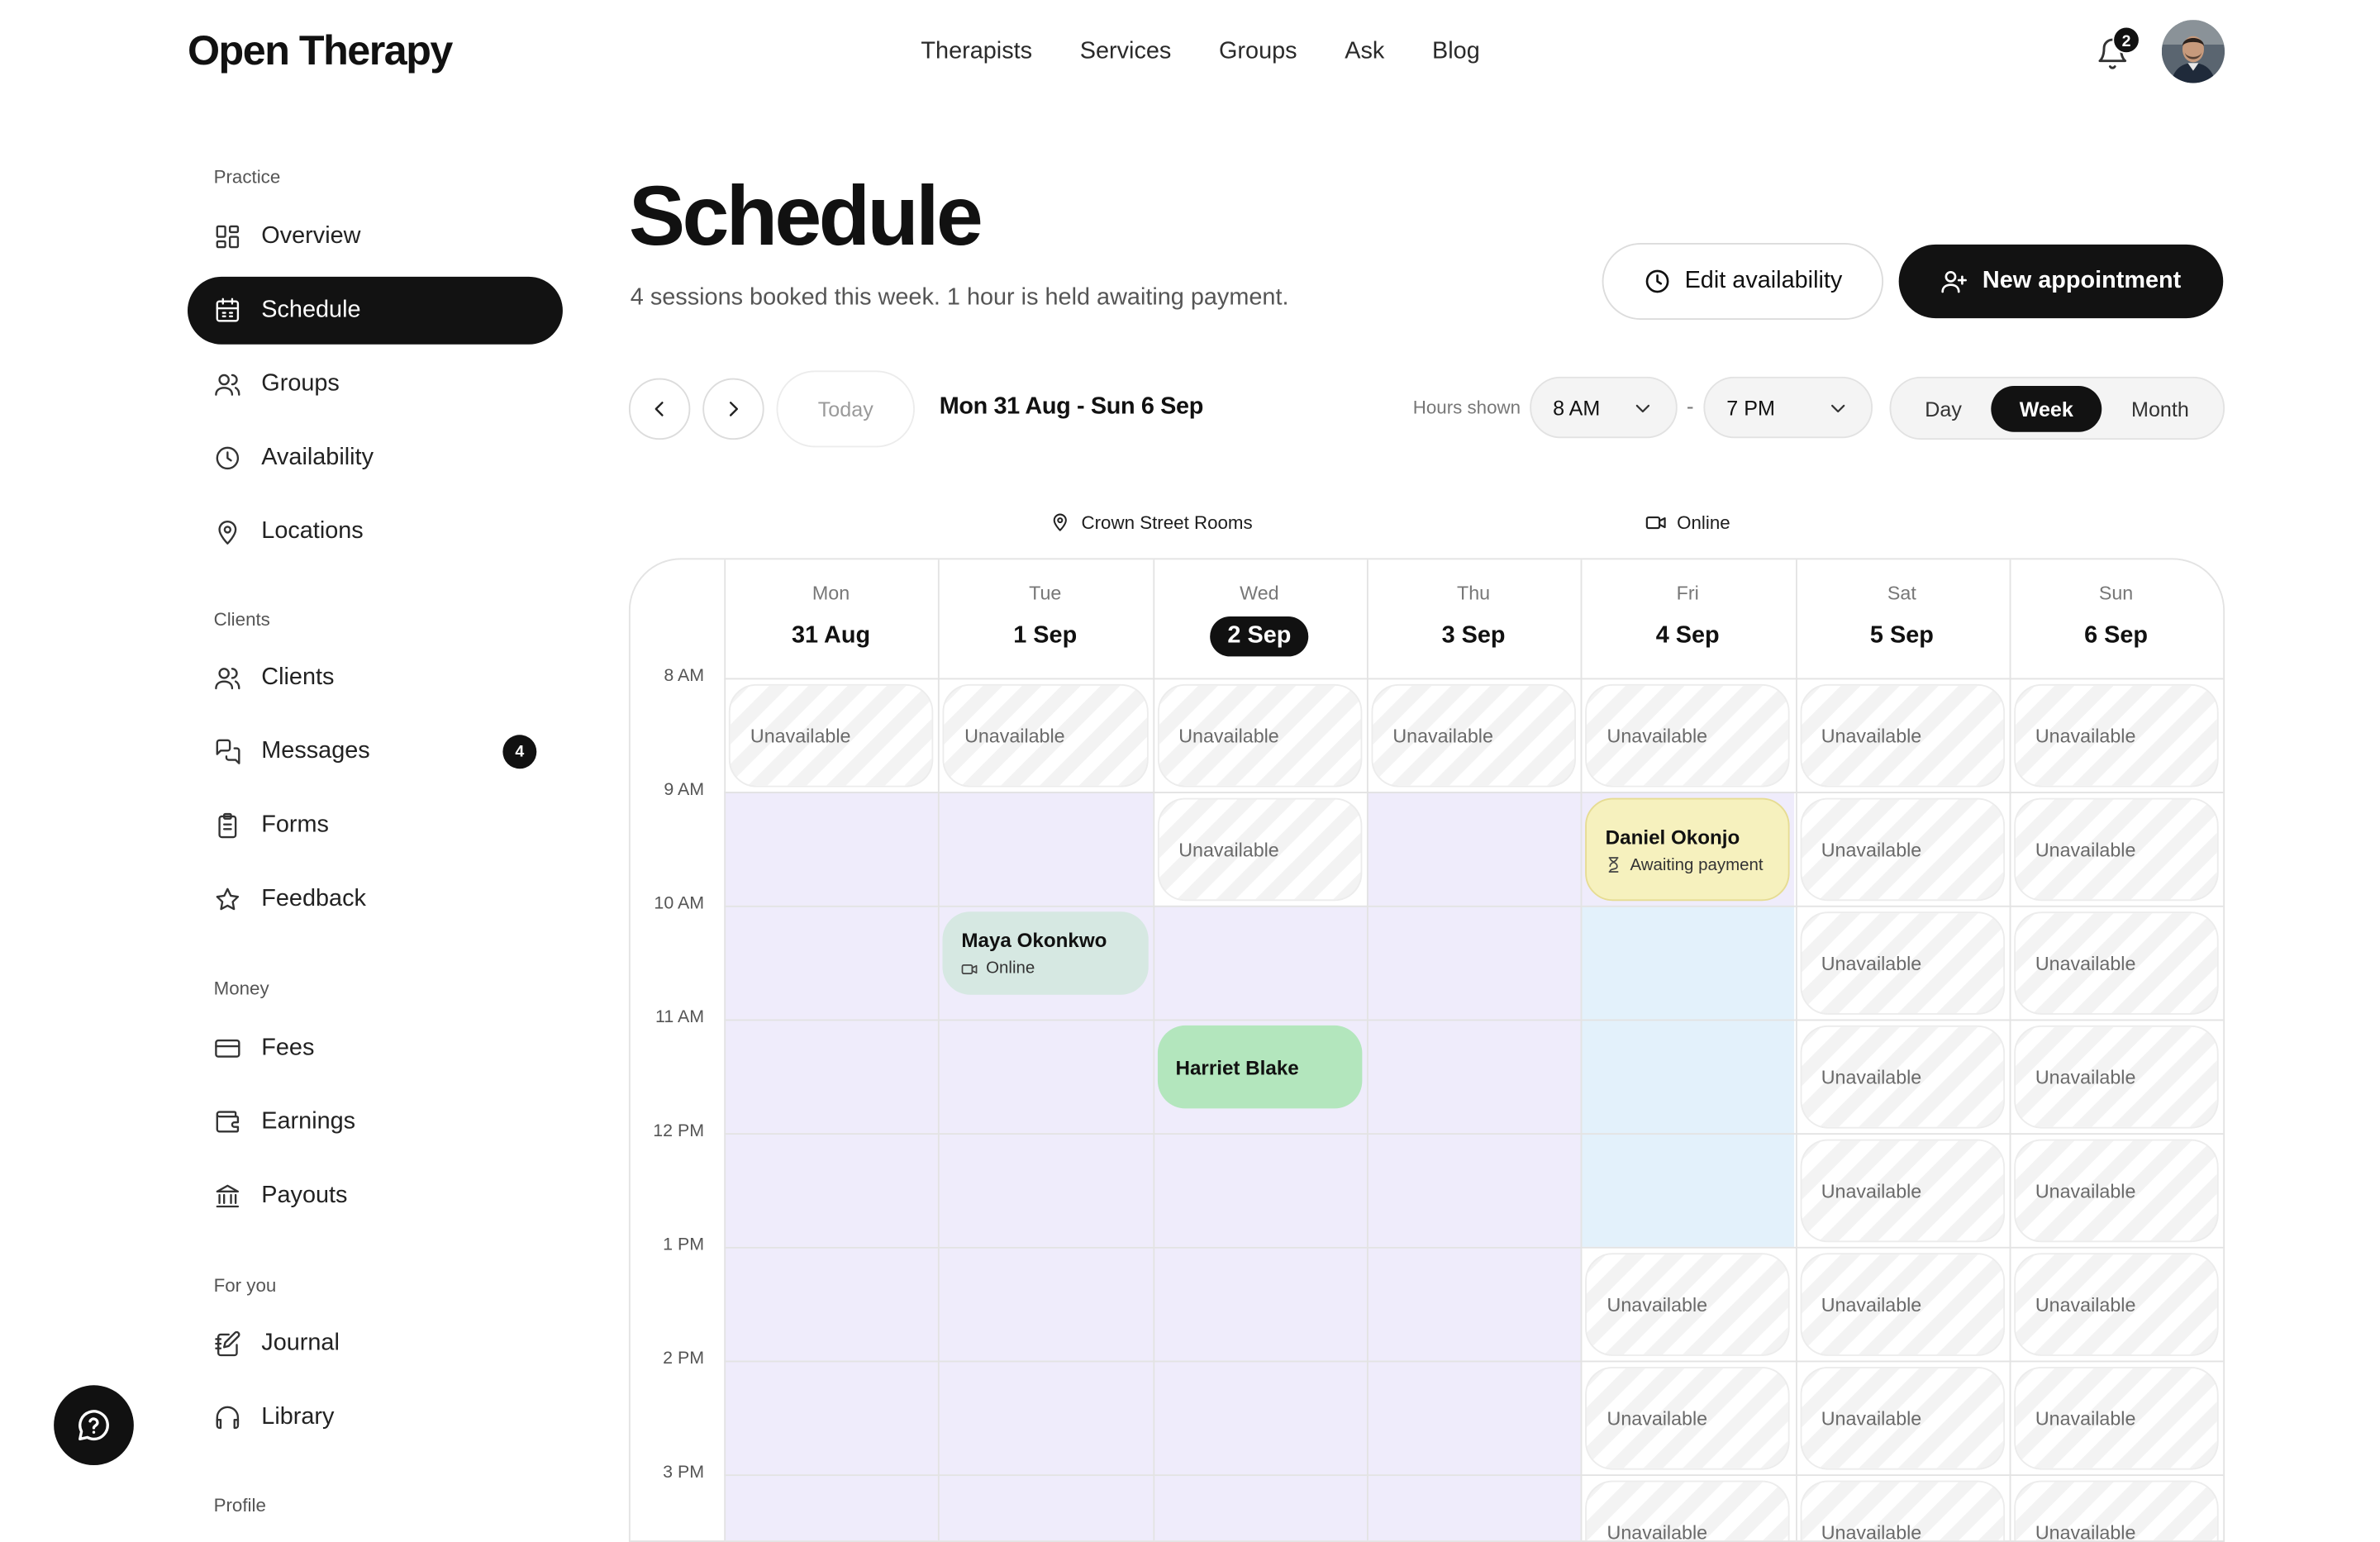 This screenshot has width=2380, height=1542. I want to click on column-divider, so click(939, 1050).